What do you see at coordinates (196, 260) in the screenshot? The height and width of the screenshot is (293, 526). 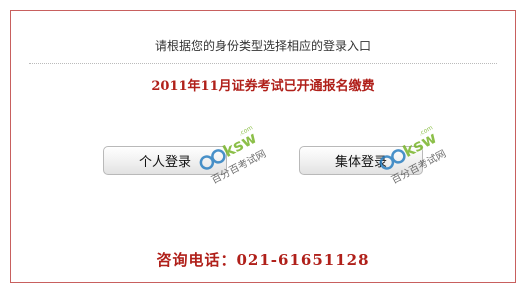 I see `consult-label: 咨询电话：` at bounding box center [196, 260].